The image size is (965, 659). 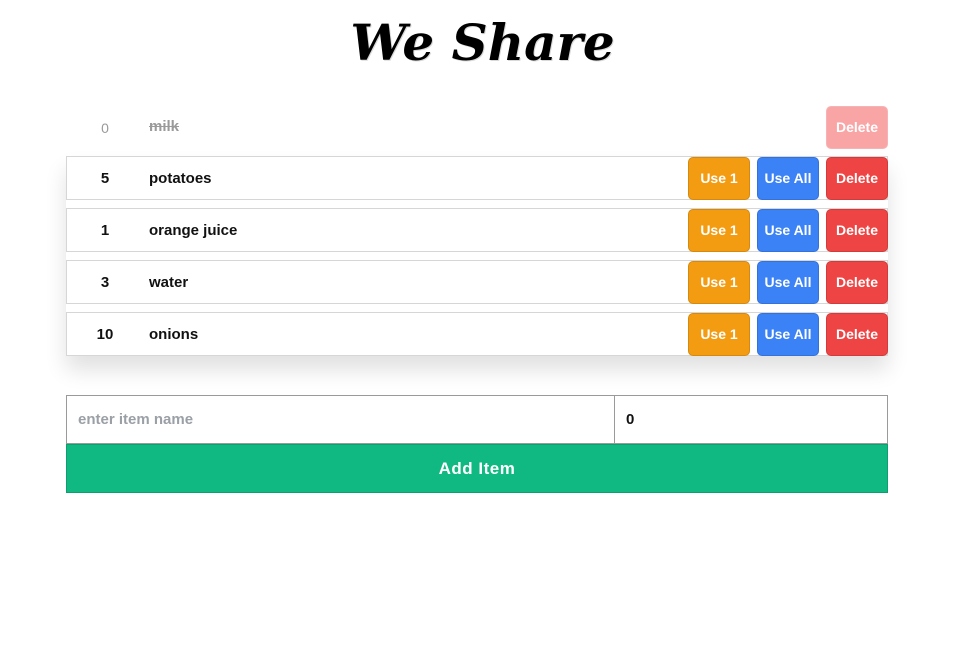 I want to click on list-item: 5 potatoes Use 1 Use All Delete, so click(x=477, y=178).